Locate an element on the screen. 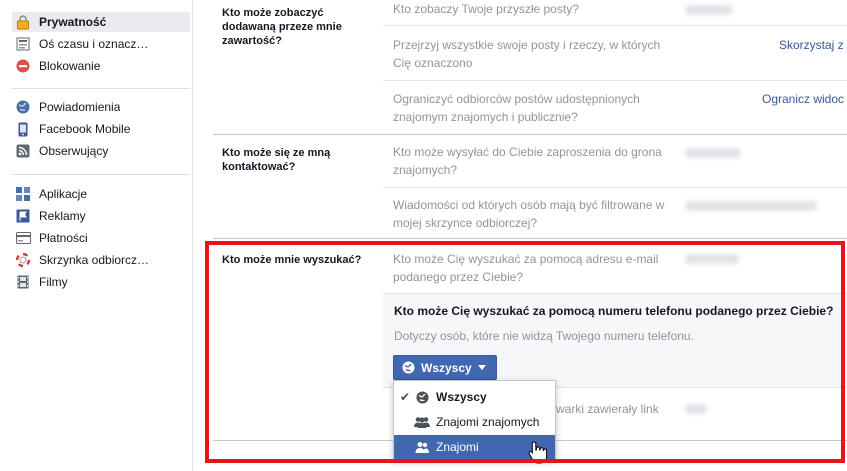 This screenshot has width=847, height=471. activity-log-link: Skorzystaj z is located at coordinates (811, 45).